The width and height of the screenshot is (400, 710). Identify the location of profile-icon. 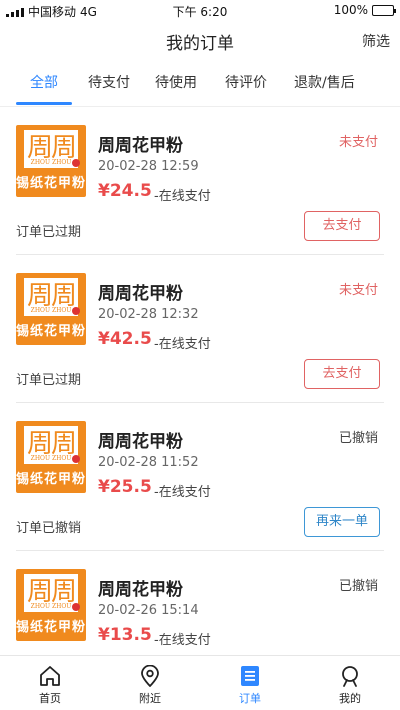
(350, 676).